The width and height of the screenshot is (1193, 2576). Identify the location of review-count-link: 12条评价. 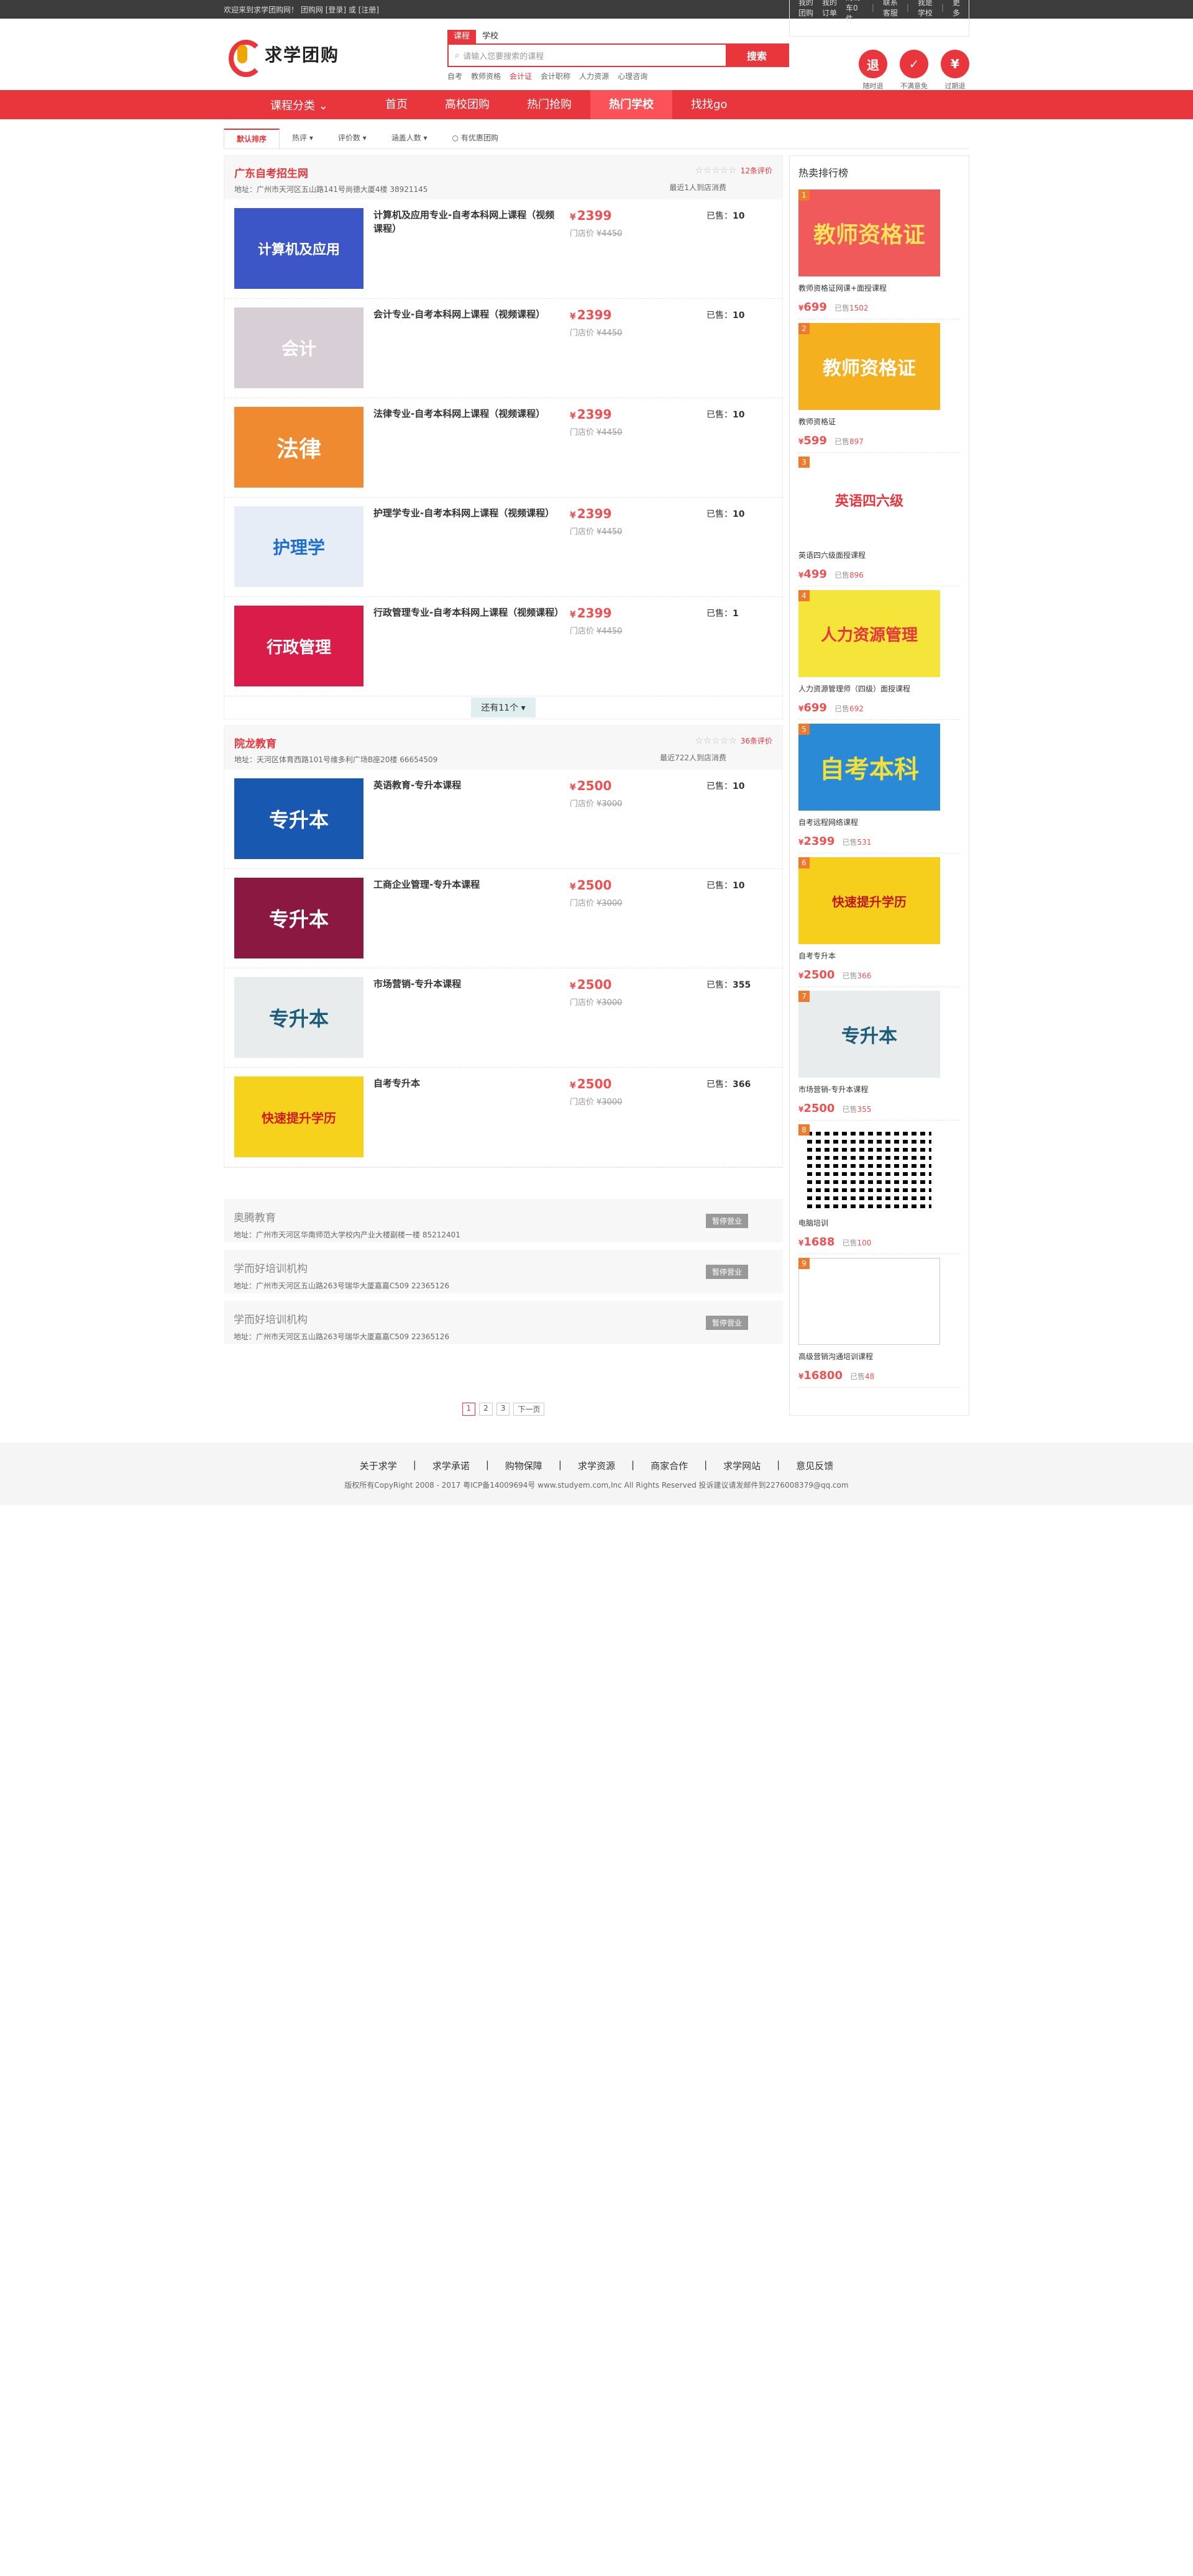
(756, 170).